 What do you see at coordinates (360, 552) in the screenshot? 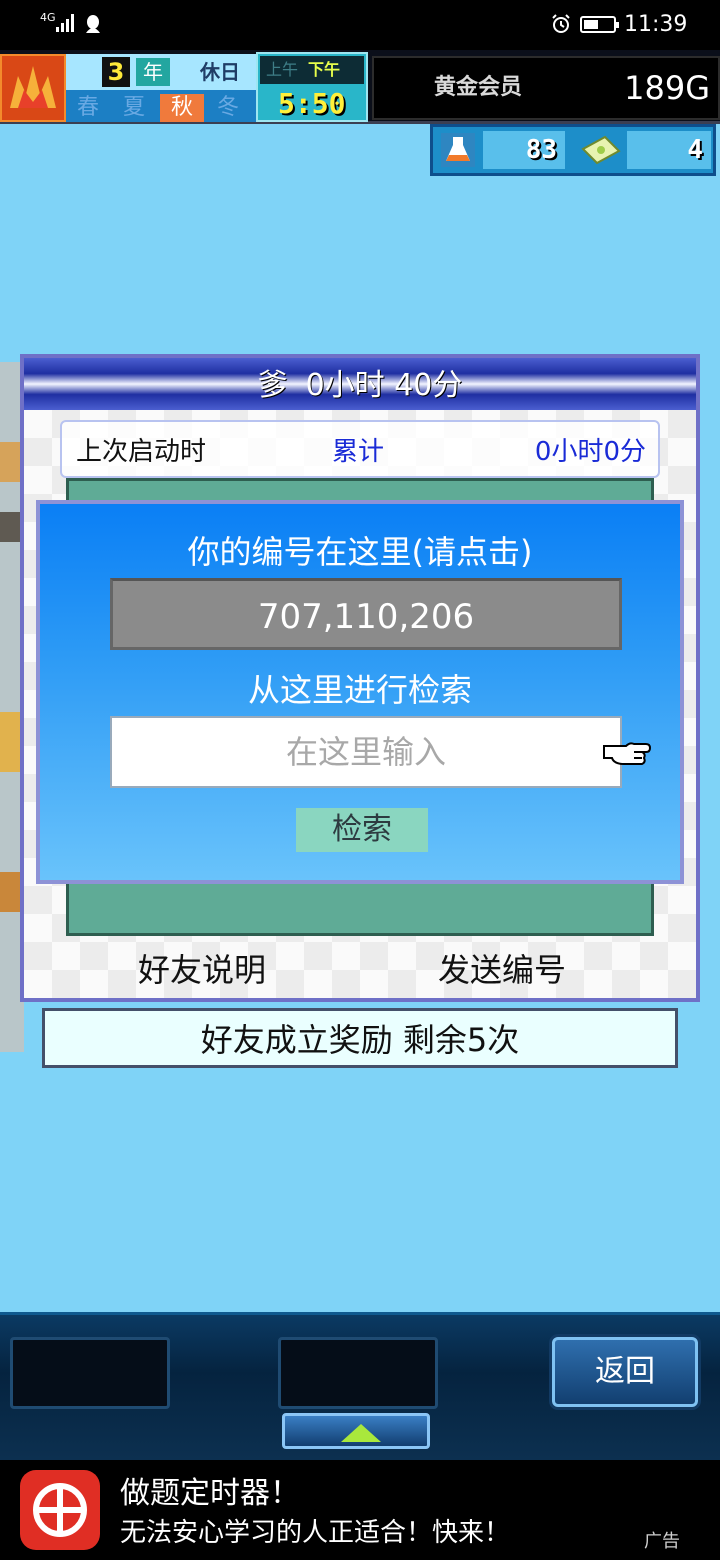
I see `id-hint: 你的编号在这里(请点击)` at bounding box center [360, 552].